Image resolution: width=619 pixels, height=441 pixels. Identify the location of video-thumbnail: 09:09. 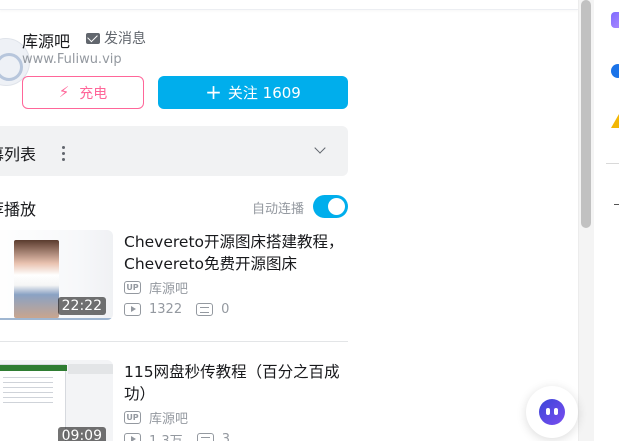
(56, 400).